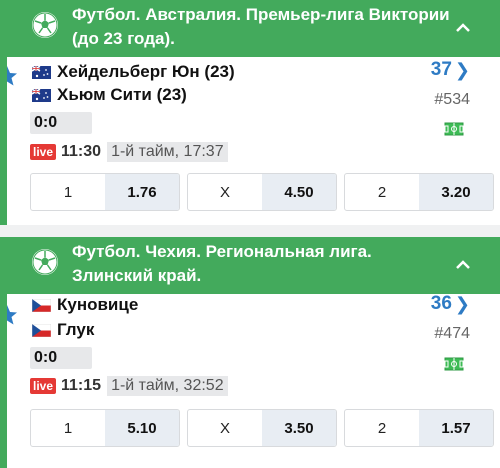  Describe the element at coordinates (167, 152) in the screenshot. I see `match-period: 1-й тайм, 17:37` at that location.